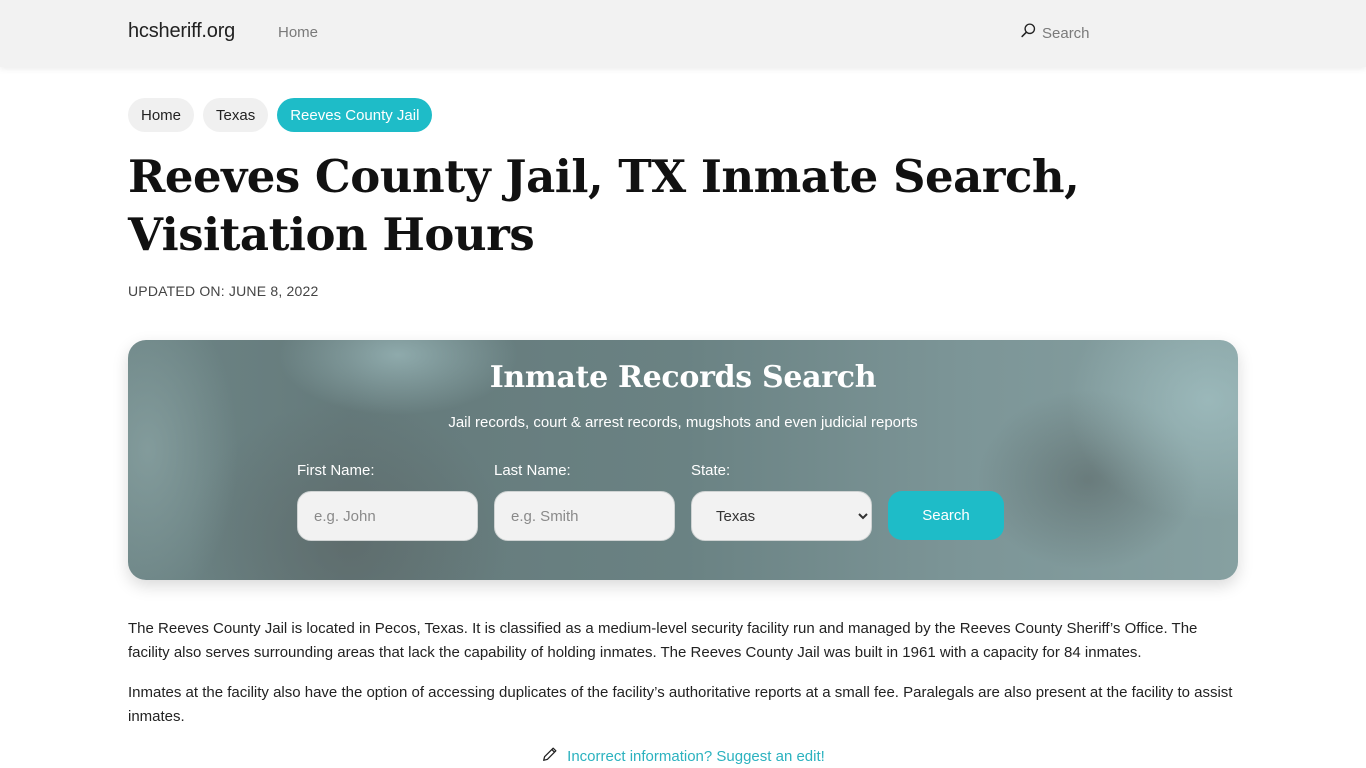  What do you see at coordinates (223, 291) in the screenshot?
I see `updated-date: UPDATED ON: JUNE 8, 2022` at bounding box center [223, 291].